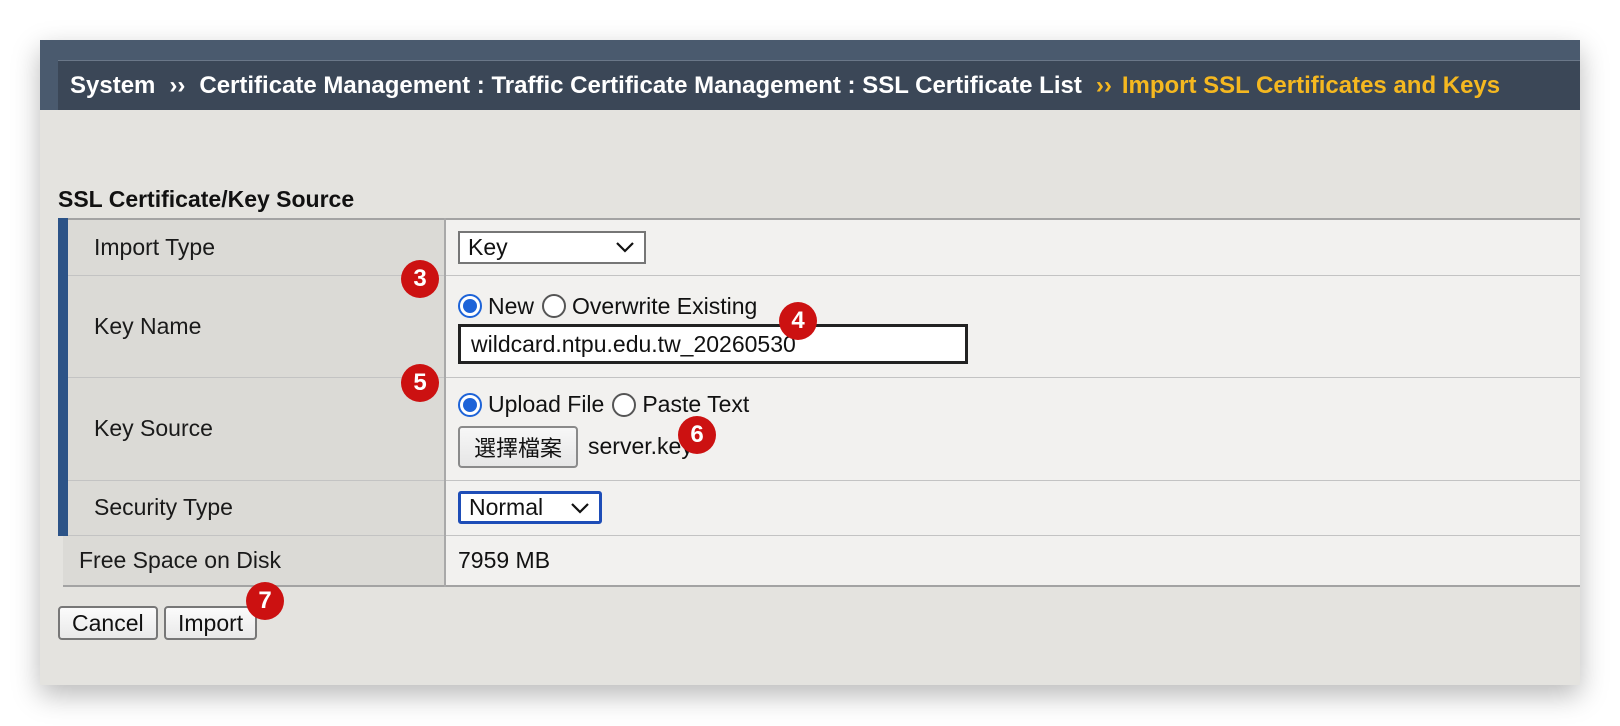 The height and width of the screenshot is (726, 1620). What do you see at coordinates (713, 344) in the screenshot?
I see `key-name-input: wildcard.ntpu.edu.tw_20260530` at bounding box center [713, 344].